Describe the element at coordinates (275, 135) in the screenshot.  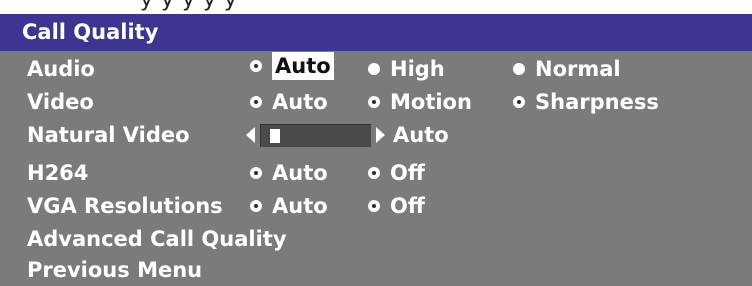
I see `slider-thumb` at that location.